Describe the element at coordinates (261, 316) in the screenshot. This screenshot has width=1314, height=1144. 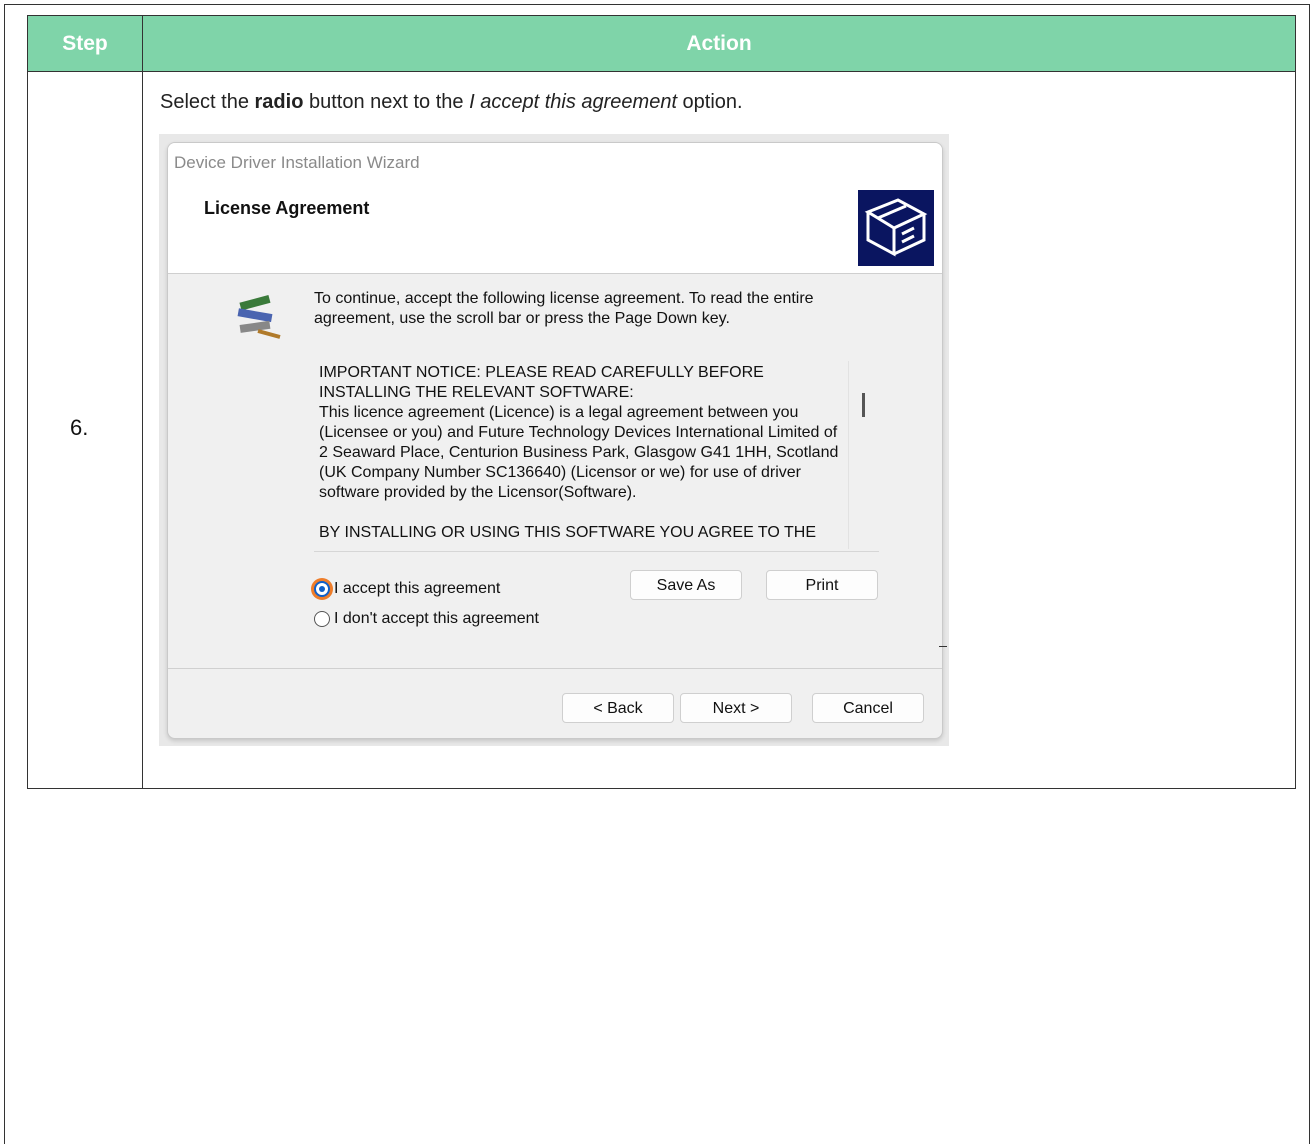
I see `installer-tools-icon` at that location.